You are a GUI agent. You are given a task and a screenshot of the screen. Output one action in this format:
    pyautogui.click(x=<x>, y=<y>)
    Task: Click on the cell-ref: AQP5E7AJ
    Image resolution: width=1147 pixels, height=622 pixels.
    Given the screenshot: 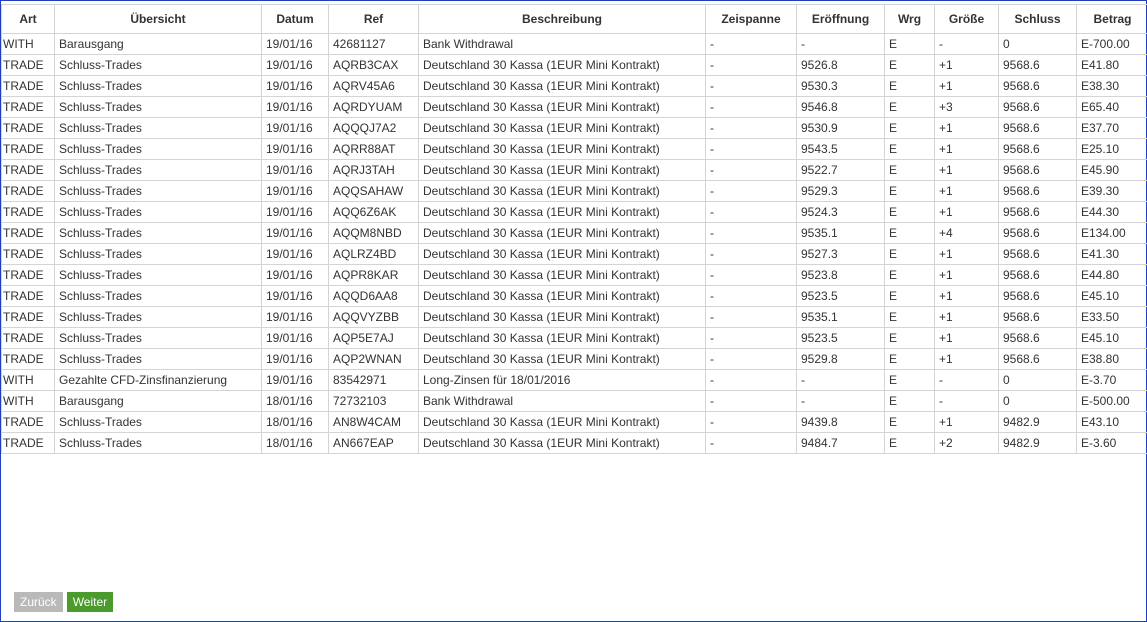 What is the action you would take?
    pyautogui.click(x=373, y=338)
    